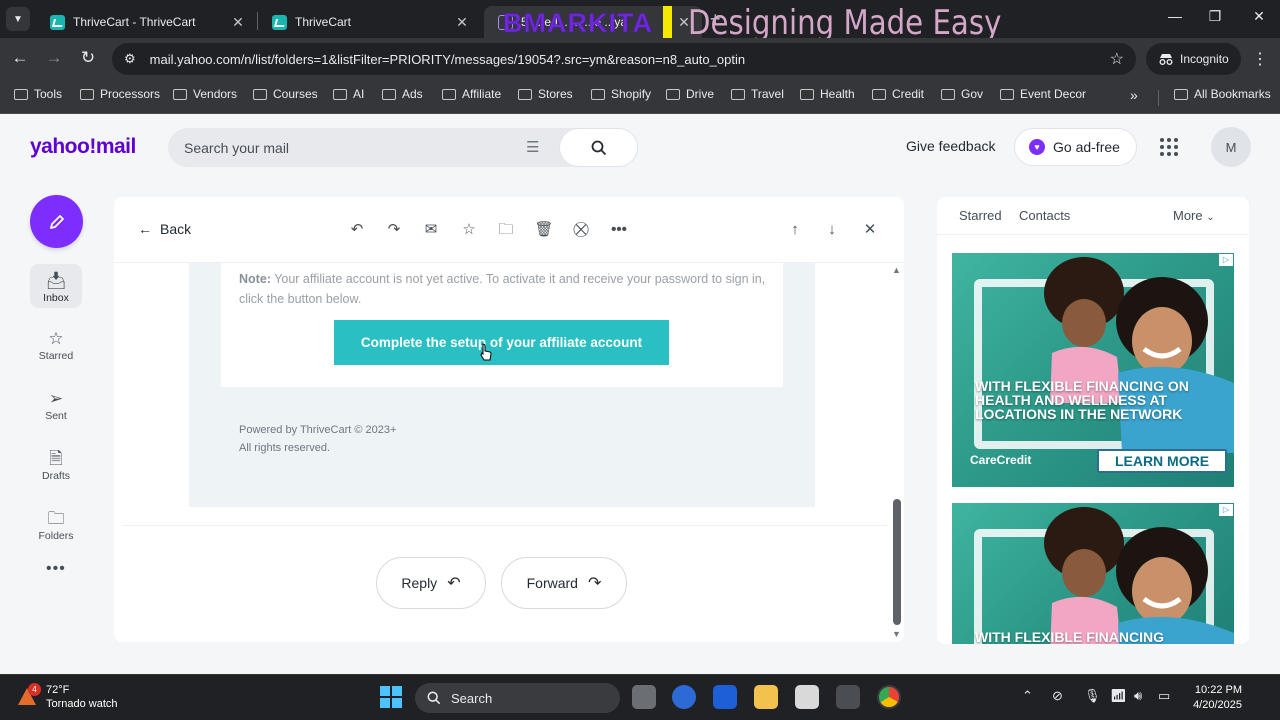 This screenshot has height=720, width=1280. I want to click on tab-search-button: ▼, so click(18, 19).